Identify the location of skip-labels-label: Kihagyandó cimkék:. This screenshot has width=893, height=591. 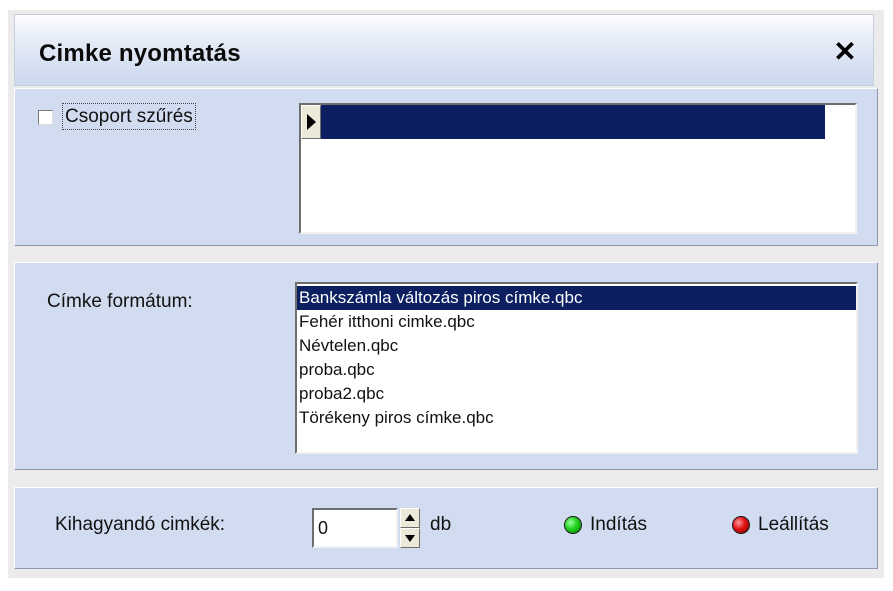
(140, 524).